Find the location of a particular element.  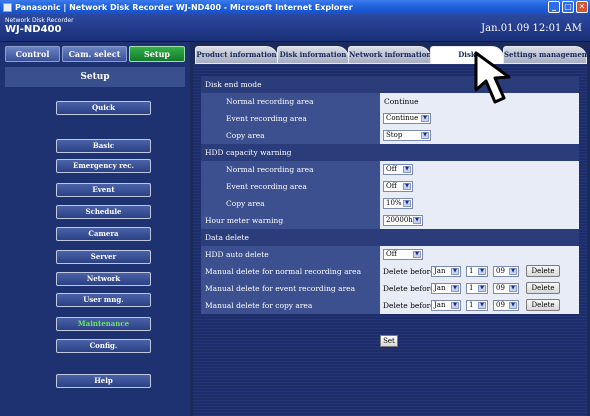

tab-network-information: Network information is located at coordinates (389, 55).